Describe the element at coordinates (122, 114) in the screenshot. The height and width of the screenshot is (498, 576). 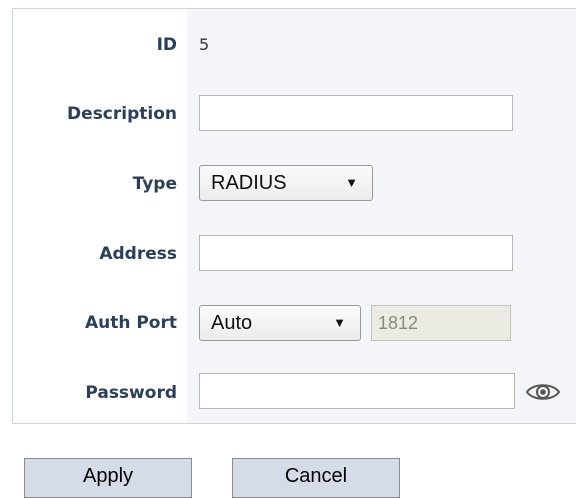
I see `description-label: Description` at that location.